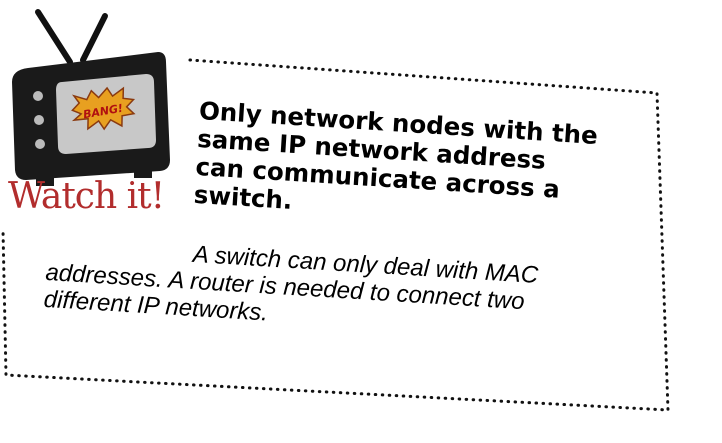 The height and width of the screenshot is (443, 722). Describe the element at coordinates (54, 37) in the screenshot. I see `tv-antenna-left` at that location.